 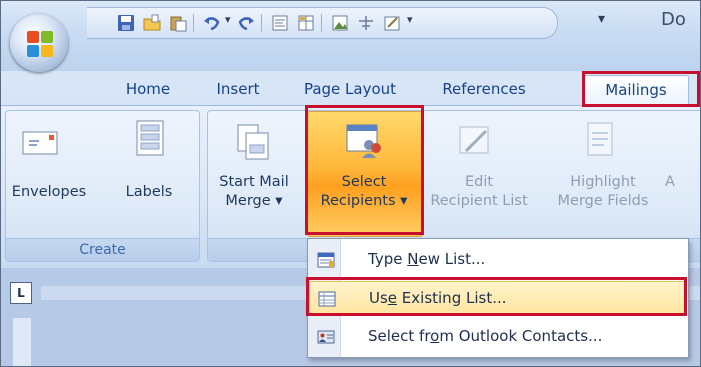 I want to click on office-button, so click(x=39, y=43).